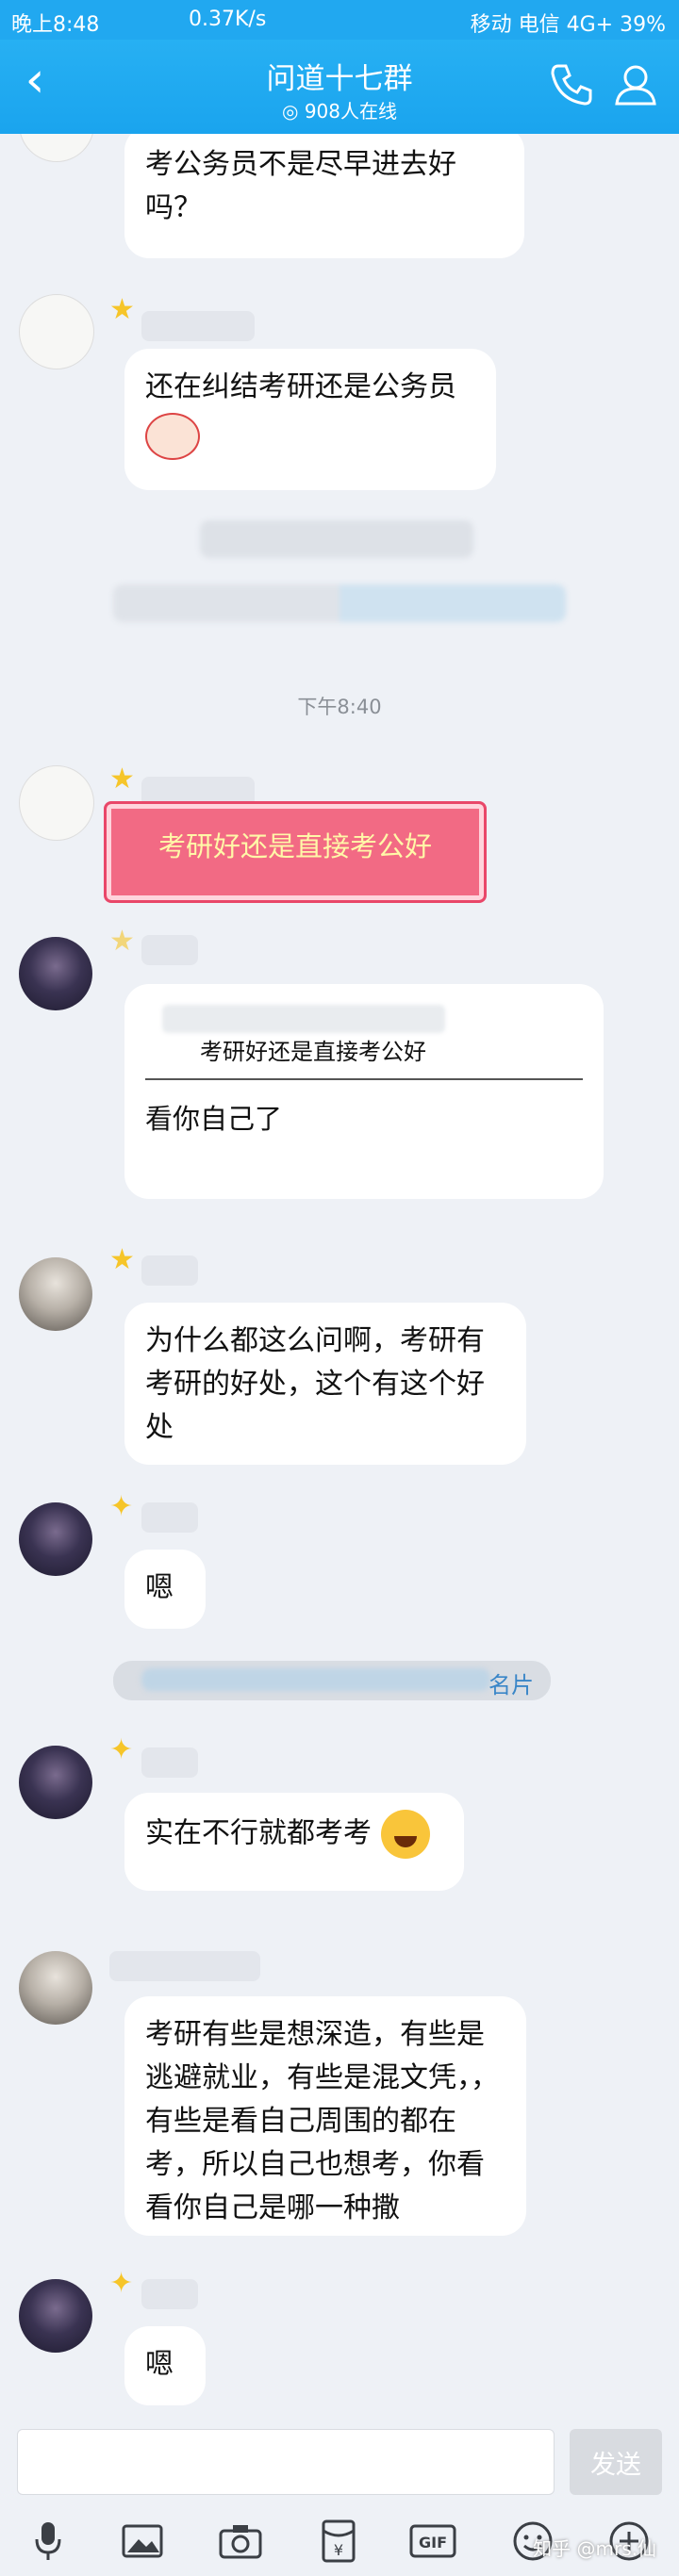 The height and width of the screenshot is (2576, 679). What do you see at coordinates (635, 84) in the screenshot?
I see `group-members-icon` at bounding box center [635, 84].